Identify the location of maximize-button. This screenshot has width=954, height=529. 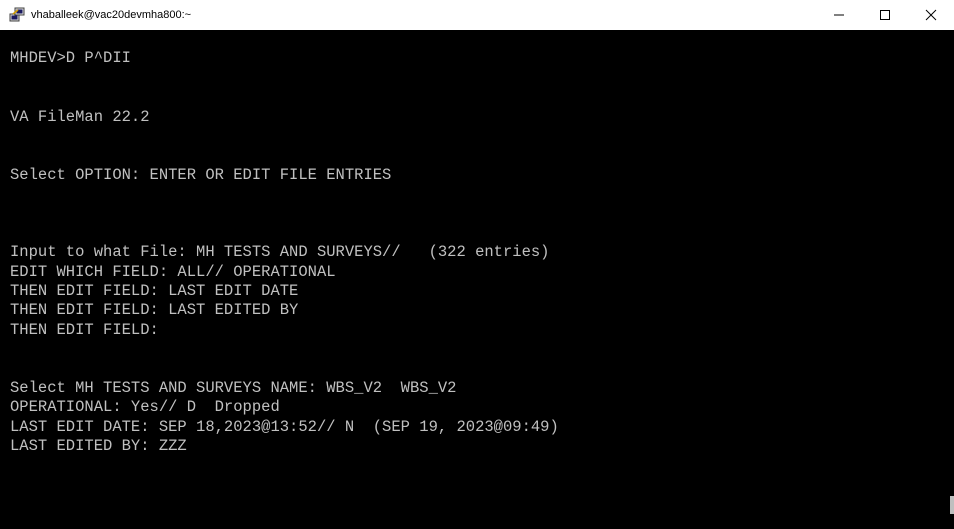
(885, 15).